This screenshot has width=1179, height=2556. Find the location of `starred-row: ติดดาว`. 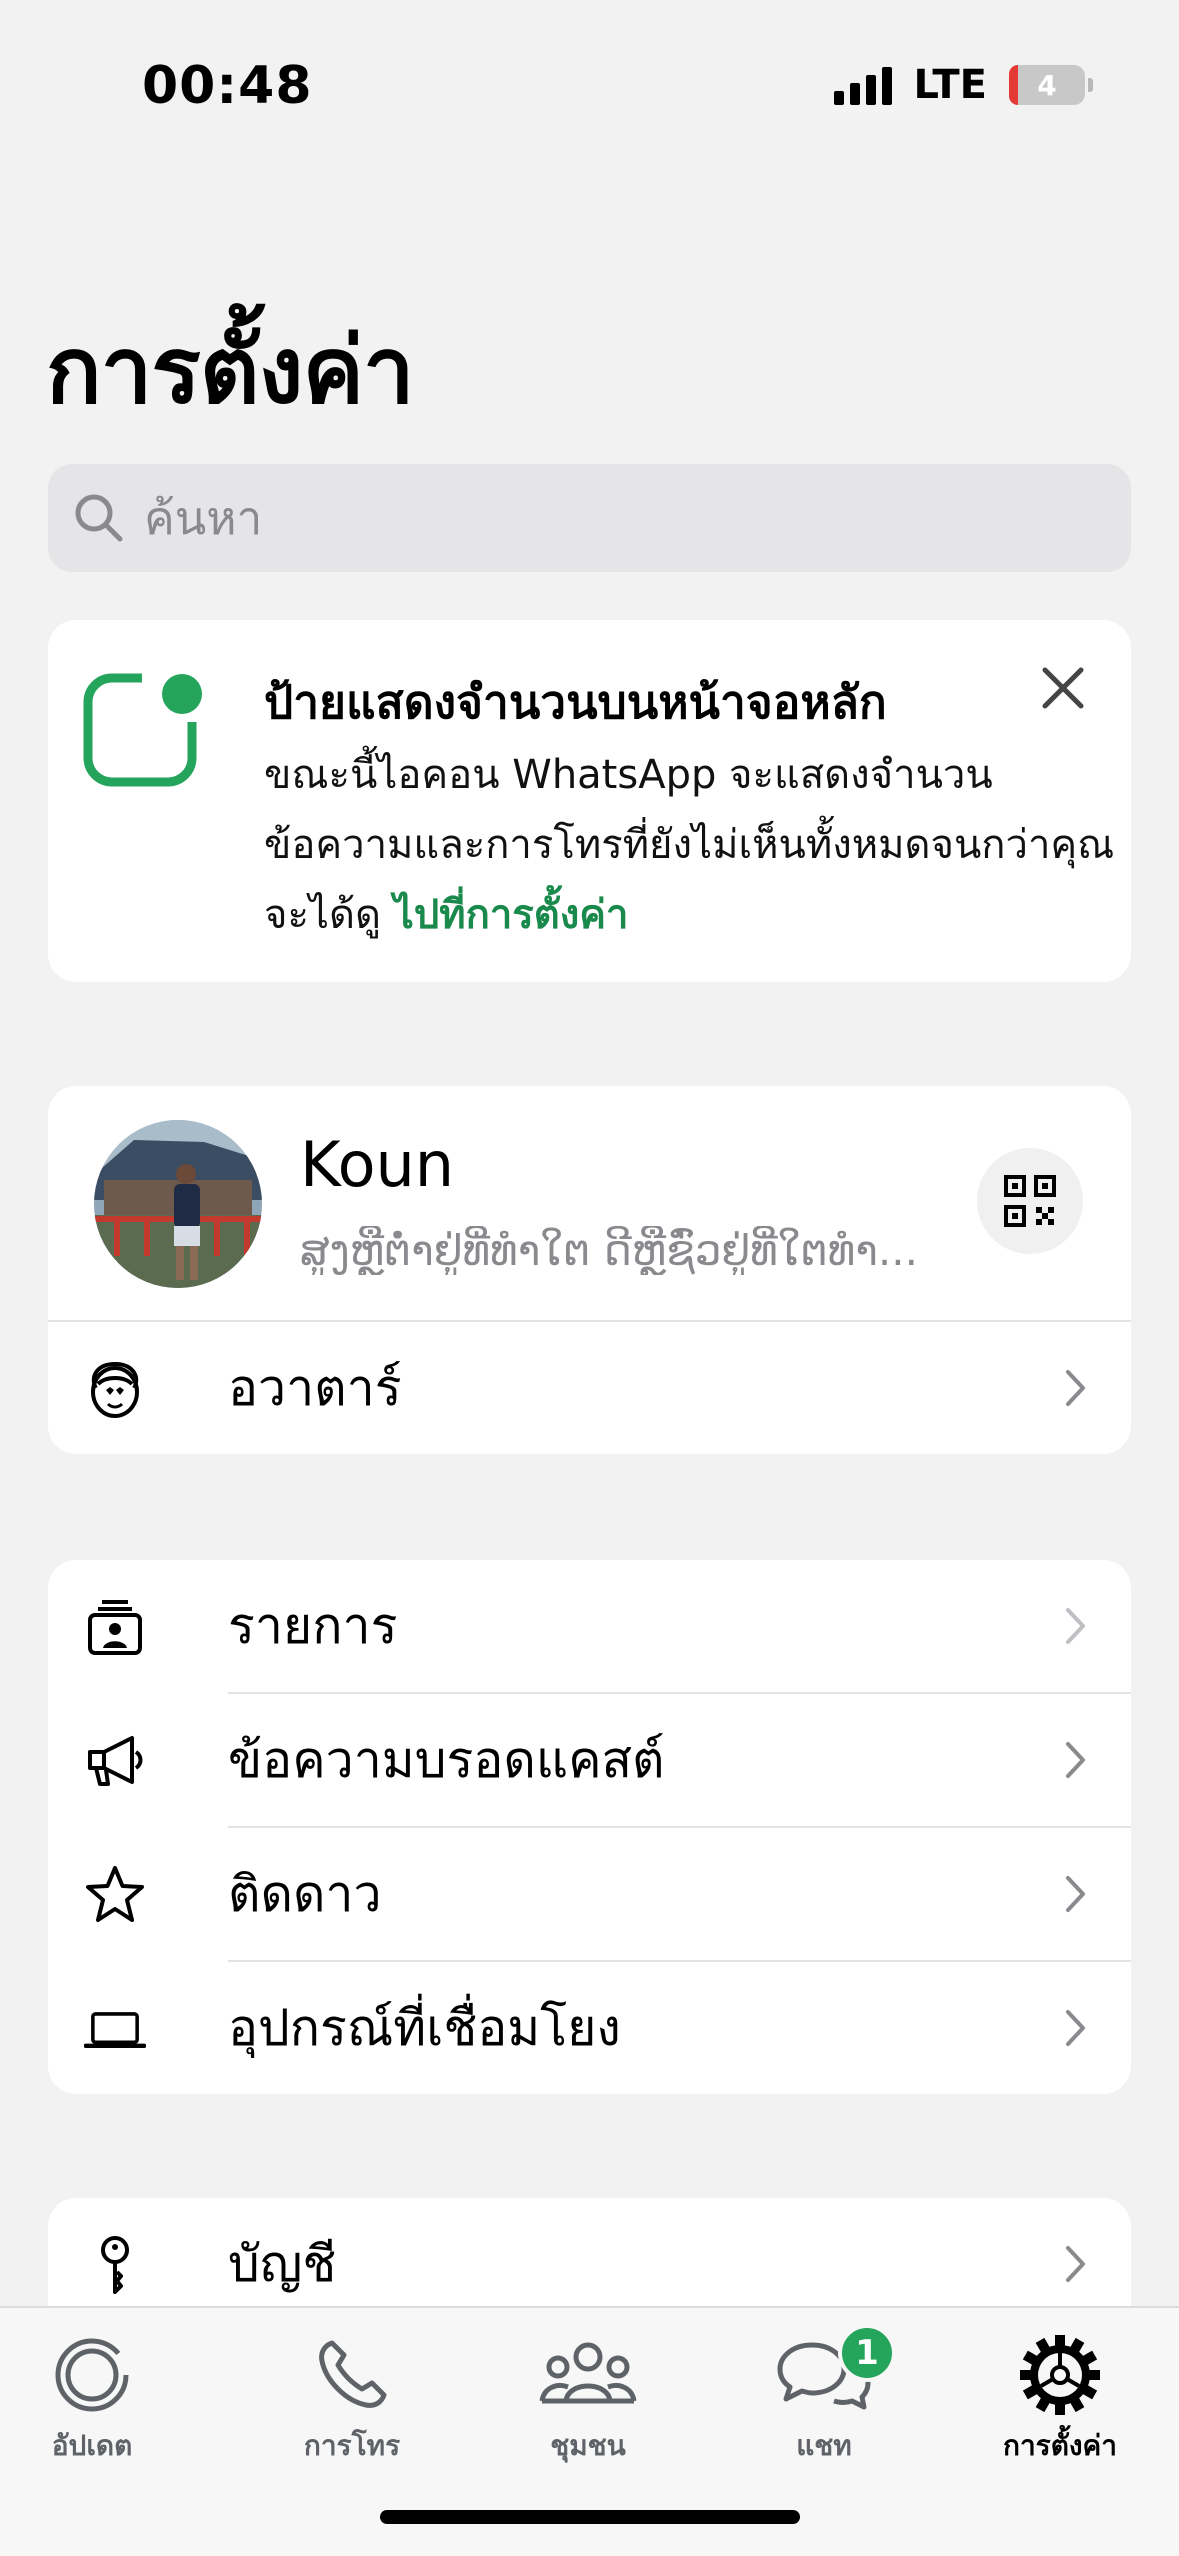

starred-row: ติดดาว is located at coordinates (589, 1894).